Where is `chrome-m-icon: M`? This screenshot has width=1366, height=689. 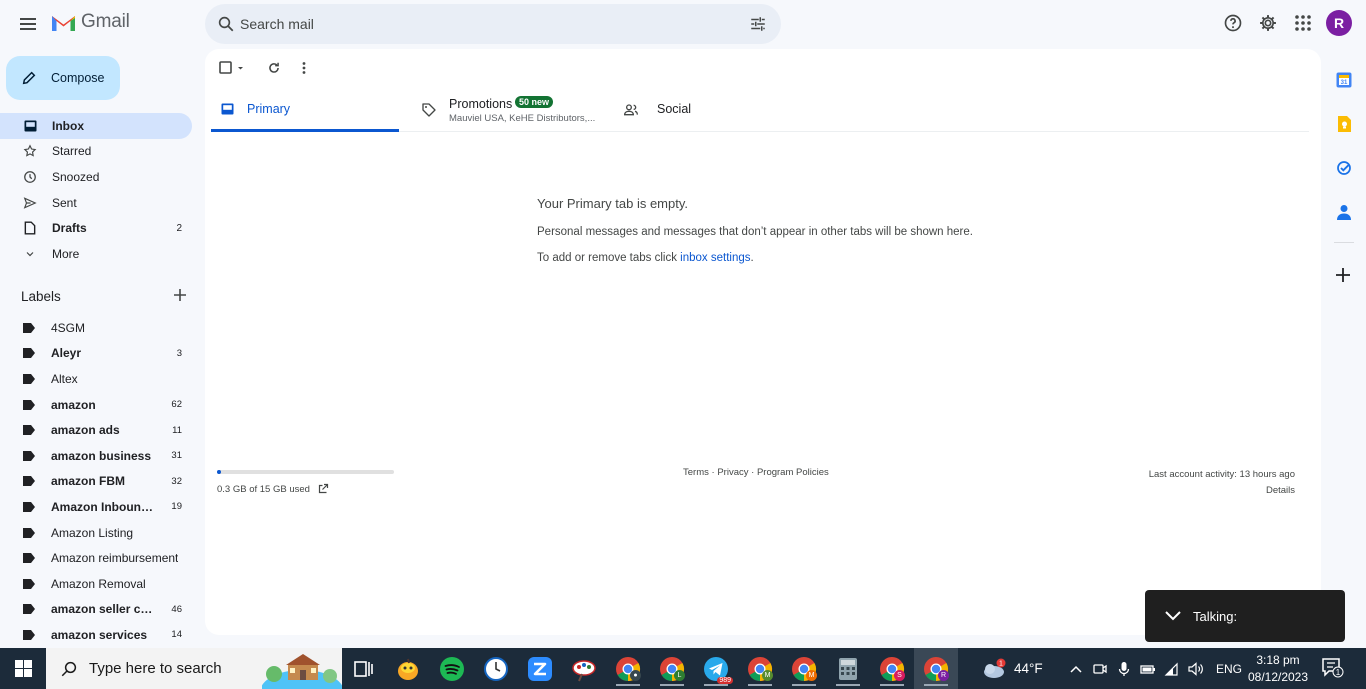
chrome-m-icon: M is located at coordinates (760, 668).